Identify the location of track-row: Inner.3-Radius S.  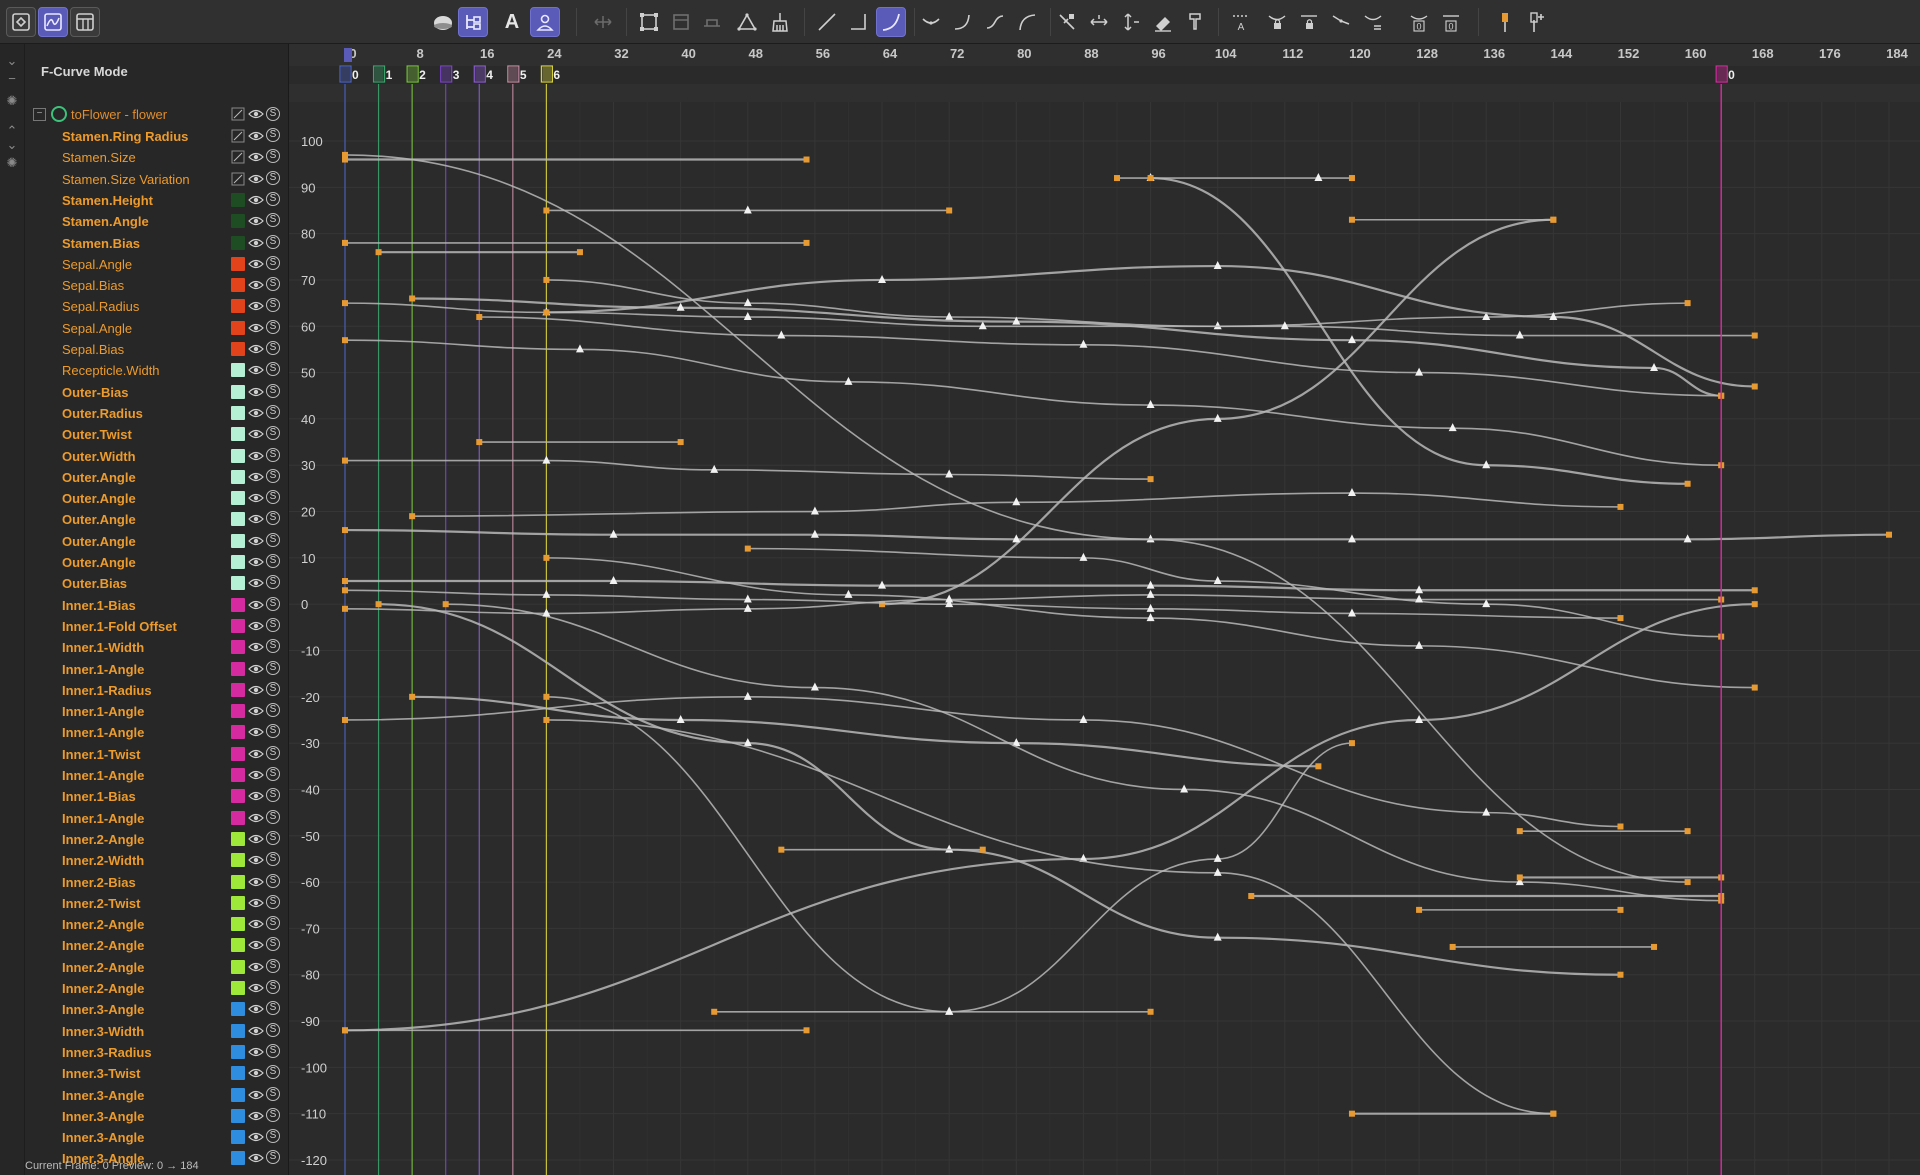
(156, 1052).